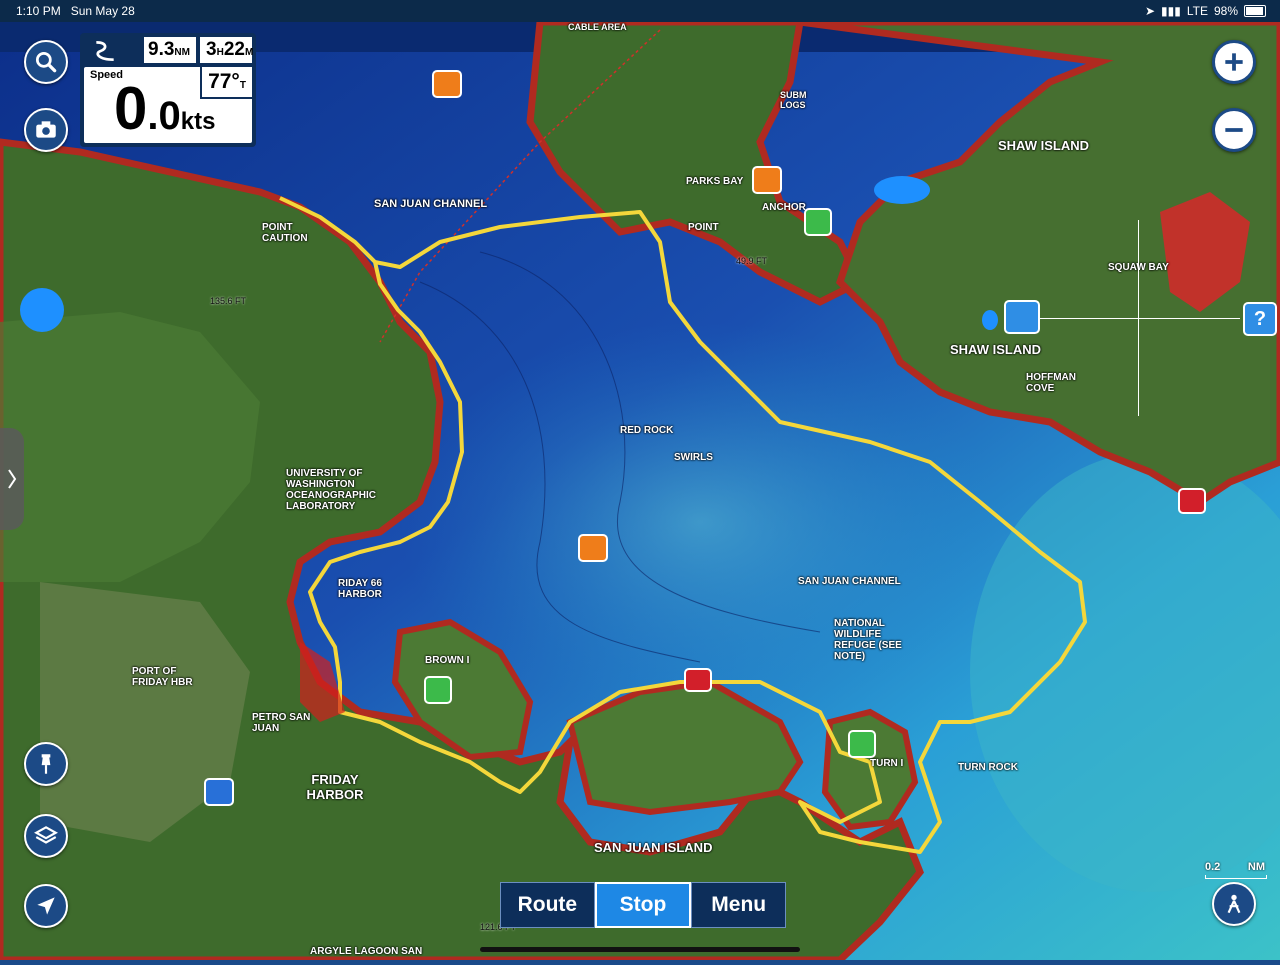 Image resolution: width=1280 pixels, height=965 pixels. I want to click on pin-button, so click(46, 764).